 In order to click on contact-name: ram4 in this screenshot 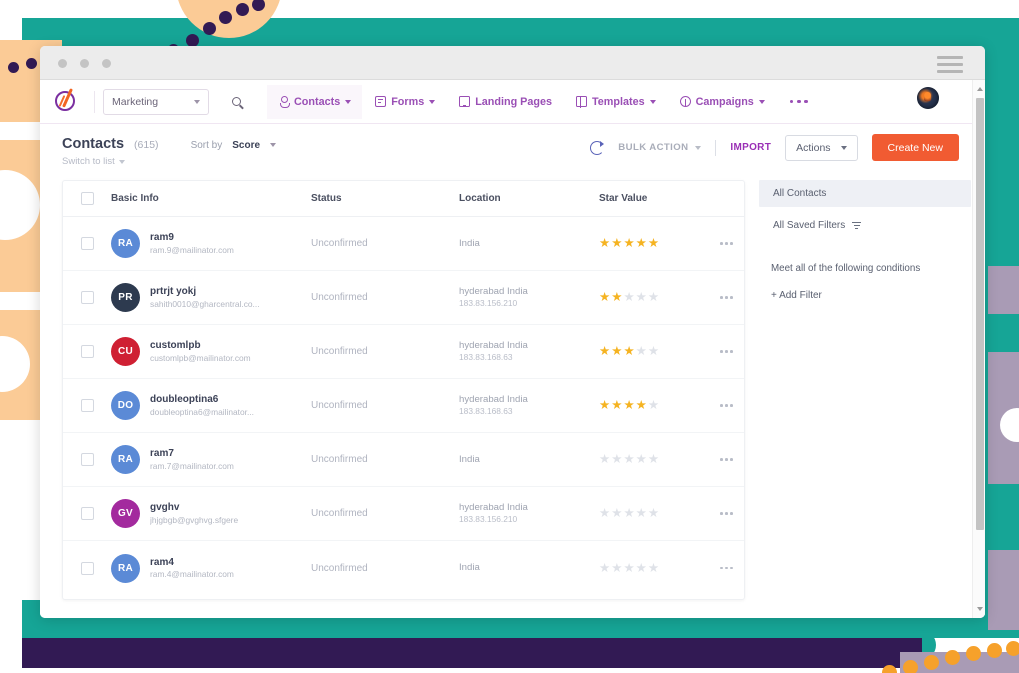, I will do `click(192, 563)`.